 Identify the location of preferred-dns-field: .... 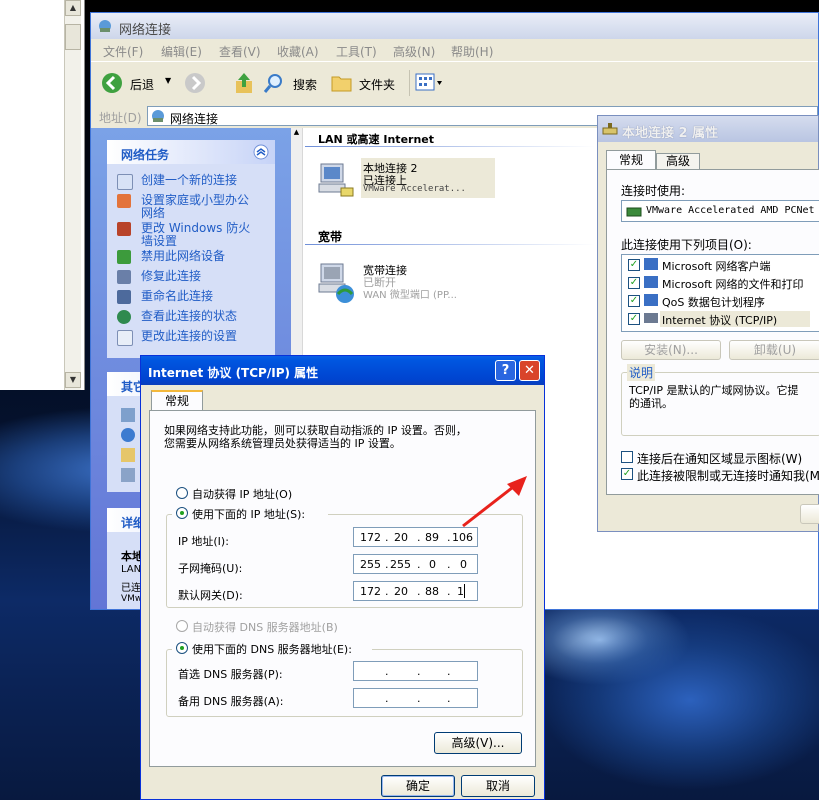
(415, 671).